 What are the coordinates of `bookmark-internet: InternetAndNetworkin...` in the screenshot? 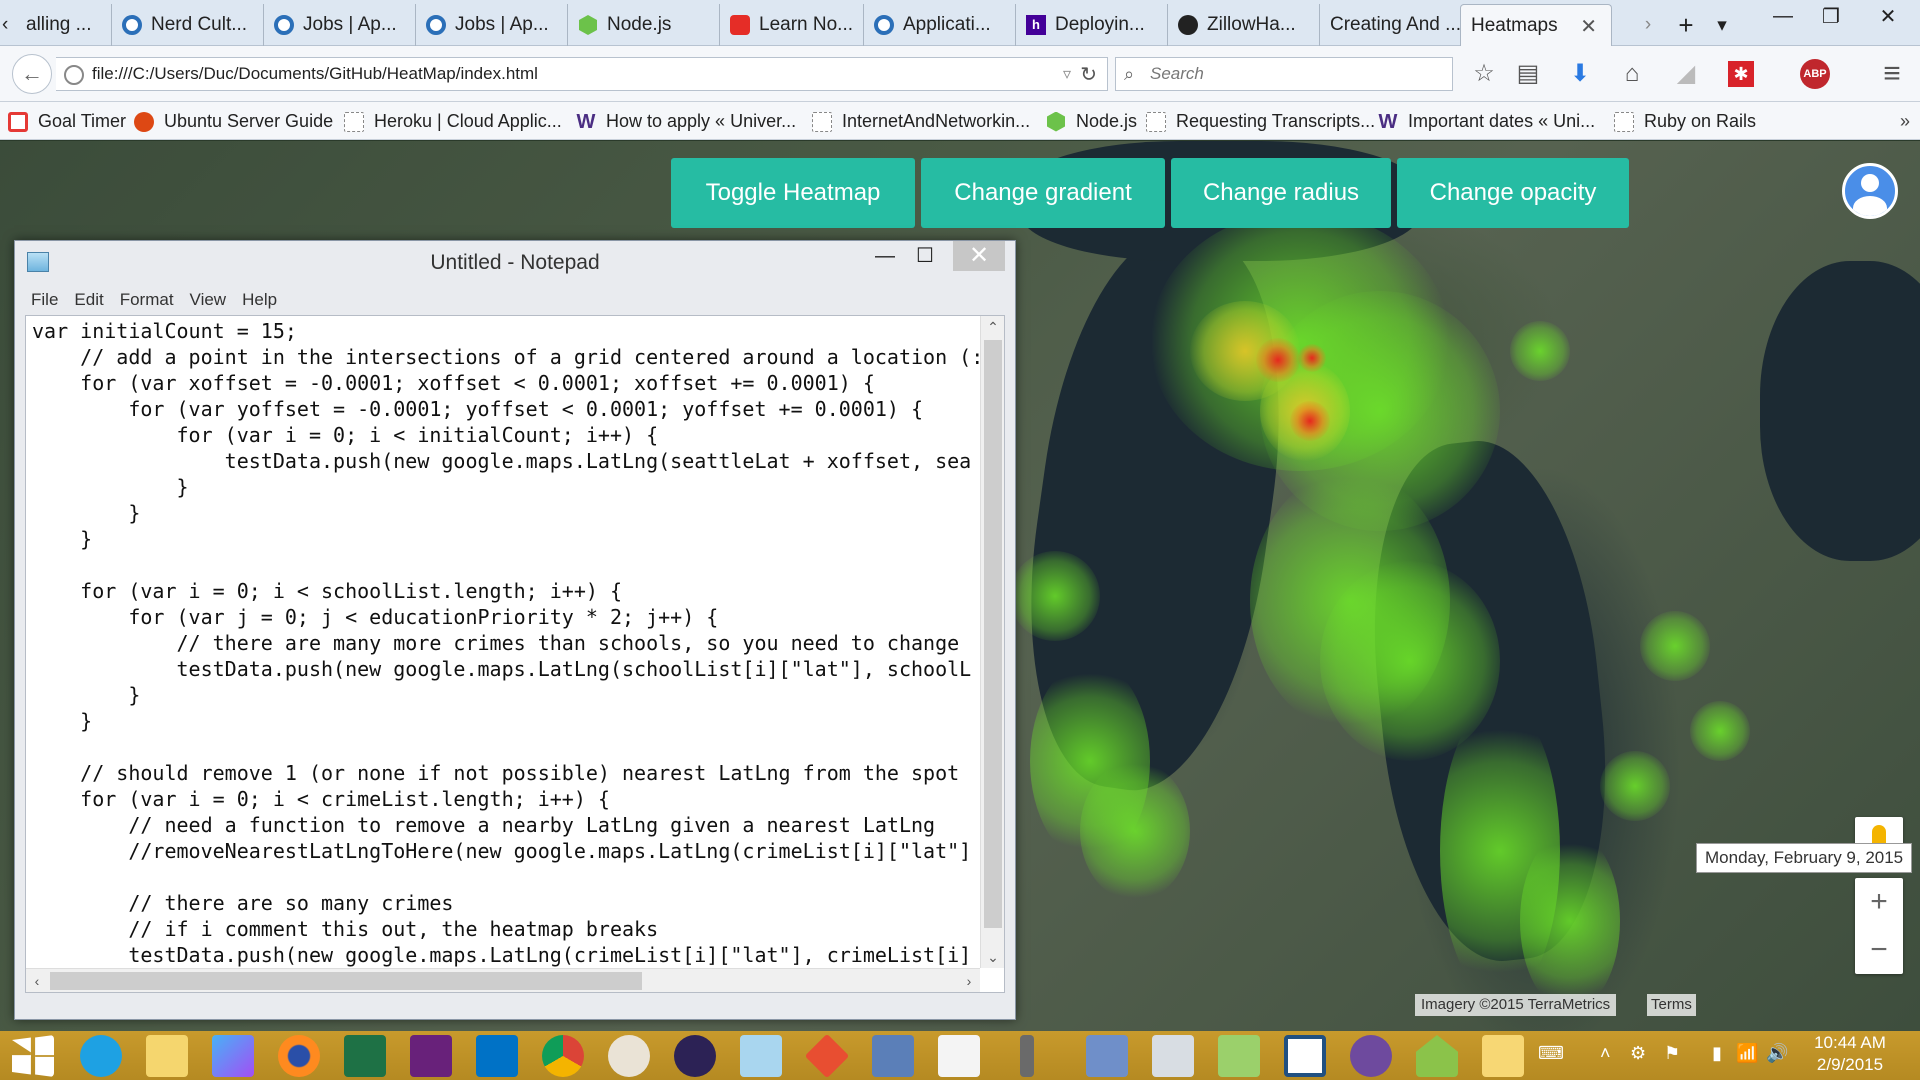 It's located at (921, 121).